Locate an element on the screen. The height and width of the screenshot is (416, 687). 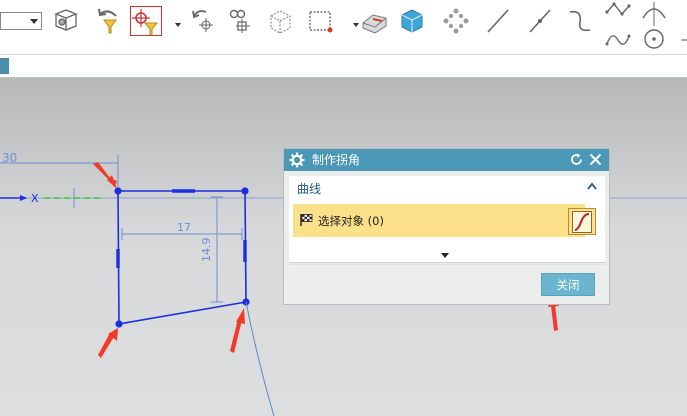
curve-section: 曲线 选择对象 (0) is located at coordinates (447, 219).